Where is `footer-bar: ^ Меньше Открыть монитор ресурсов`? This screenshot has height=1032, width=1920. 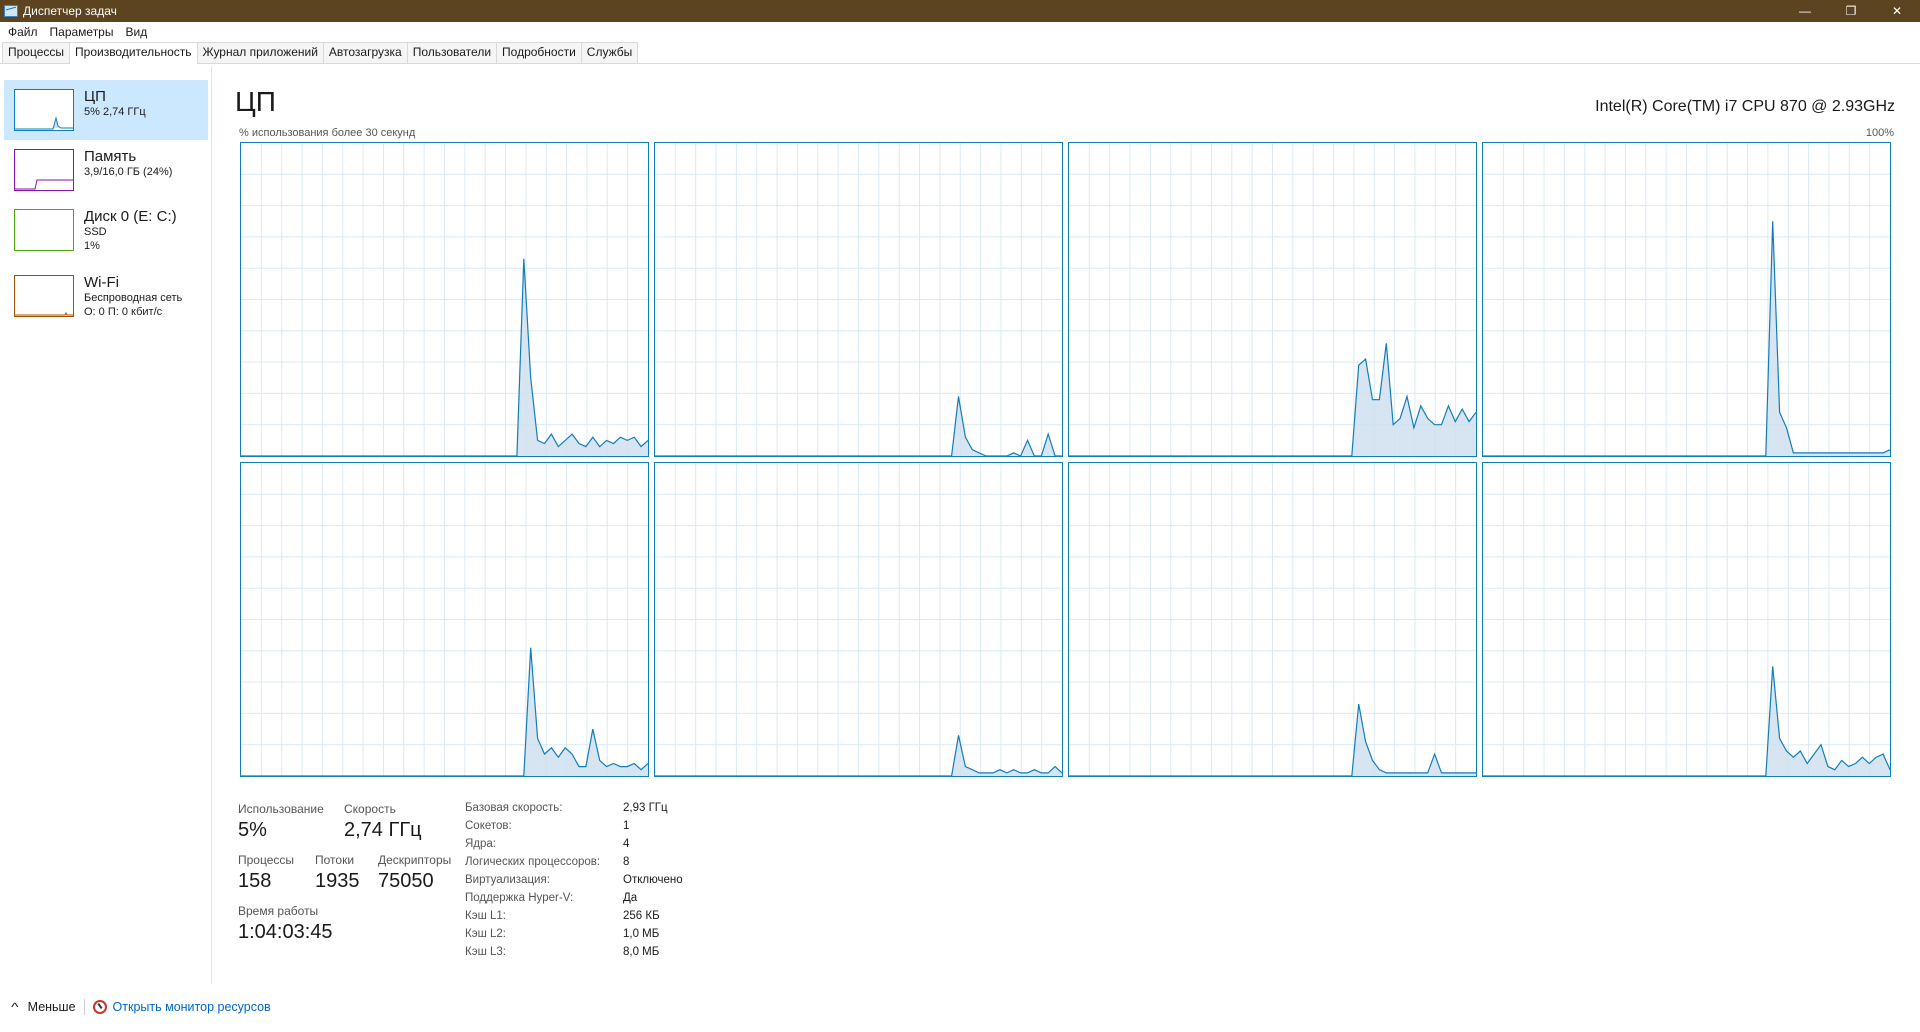
footer-bar: ^ Меньше Открыть монитор ресурсов is located at coordinates (960, 1007).